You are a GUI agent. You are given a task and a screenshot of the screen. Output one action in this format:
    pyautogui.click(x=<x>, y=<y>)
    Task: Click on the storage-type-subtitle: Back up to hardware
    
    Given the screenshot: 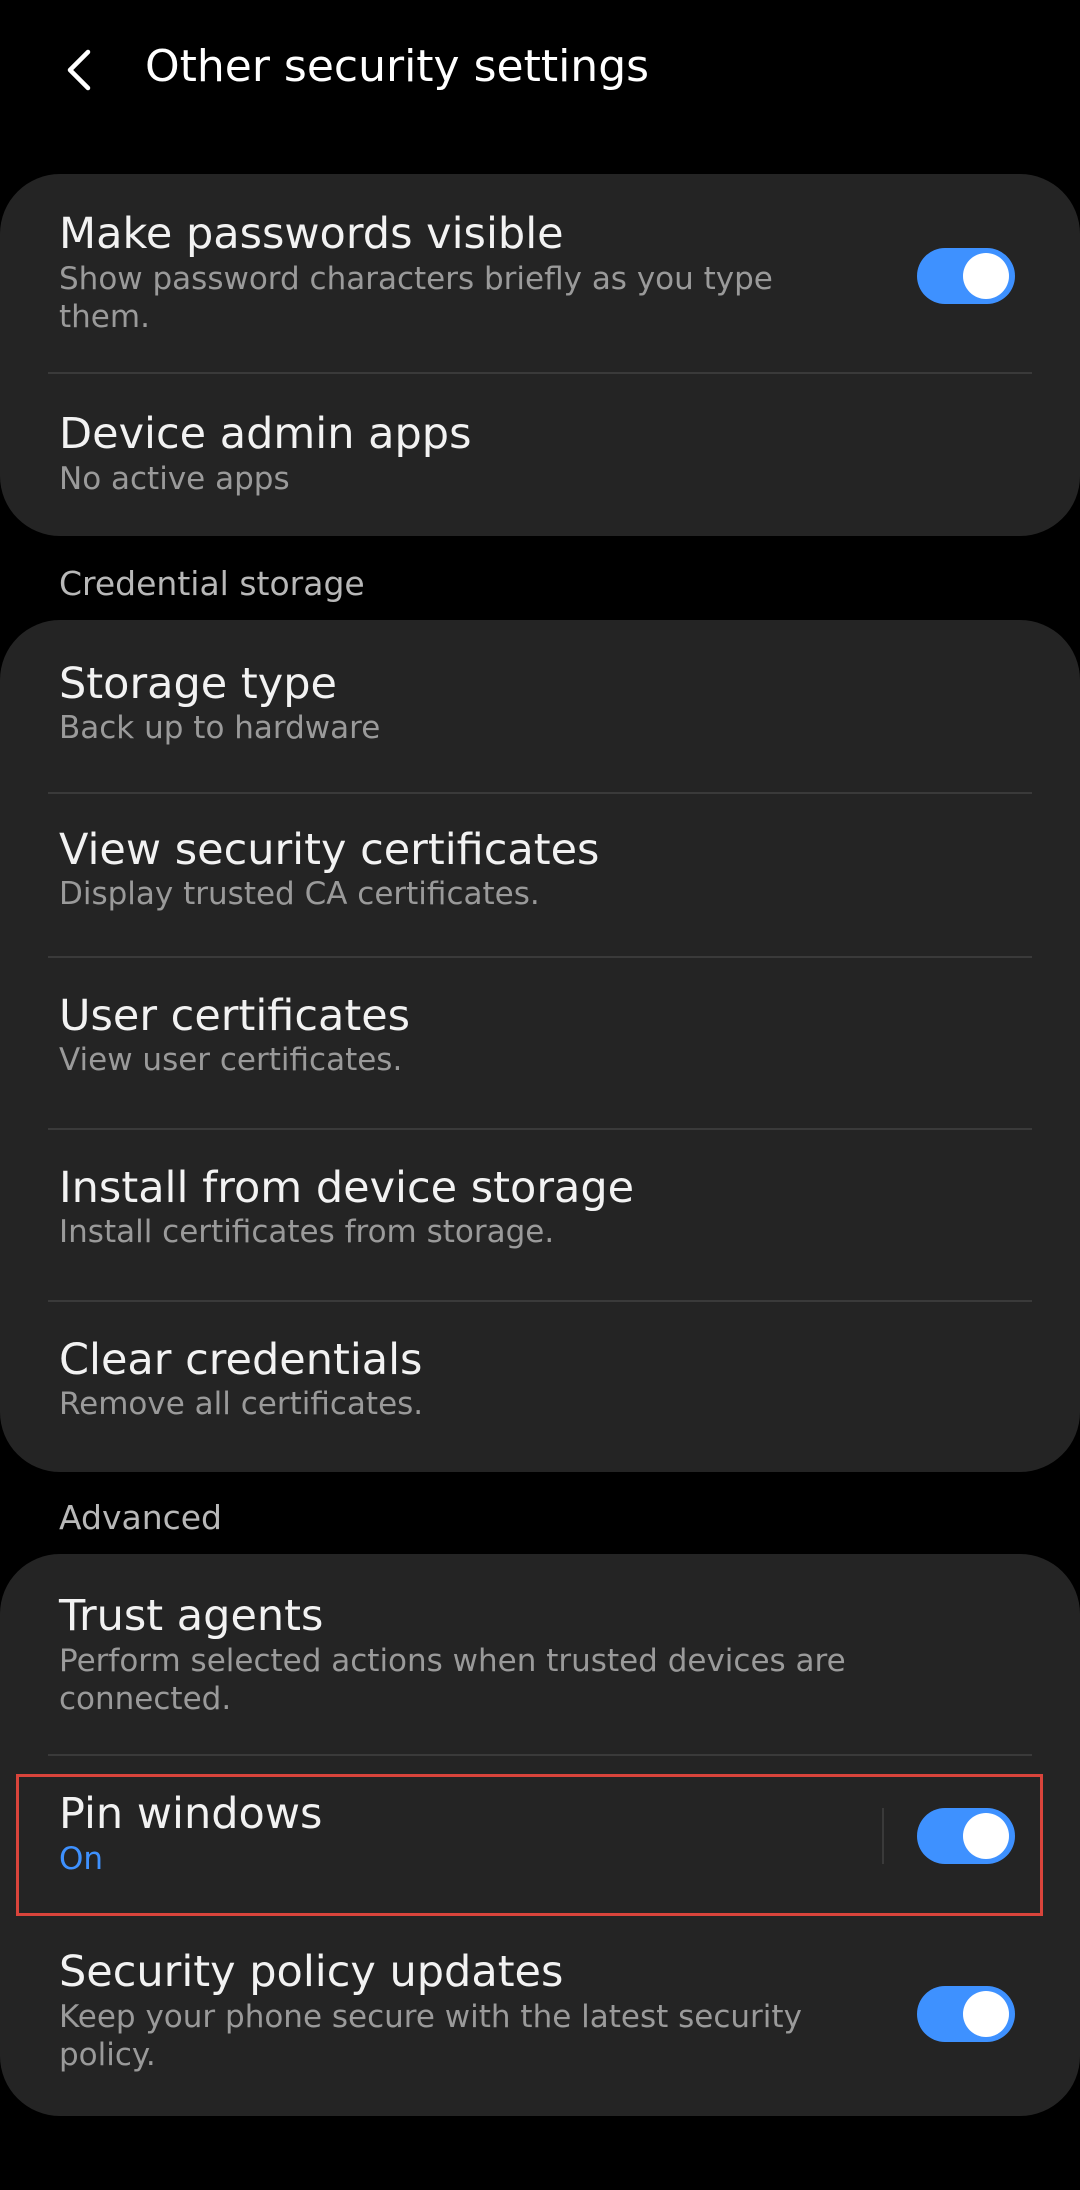 What is the action you would take?
    pyautogui.click(x=220, y=728)
    